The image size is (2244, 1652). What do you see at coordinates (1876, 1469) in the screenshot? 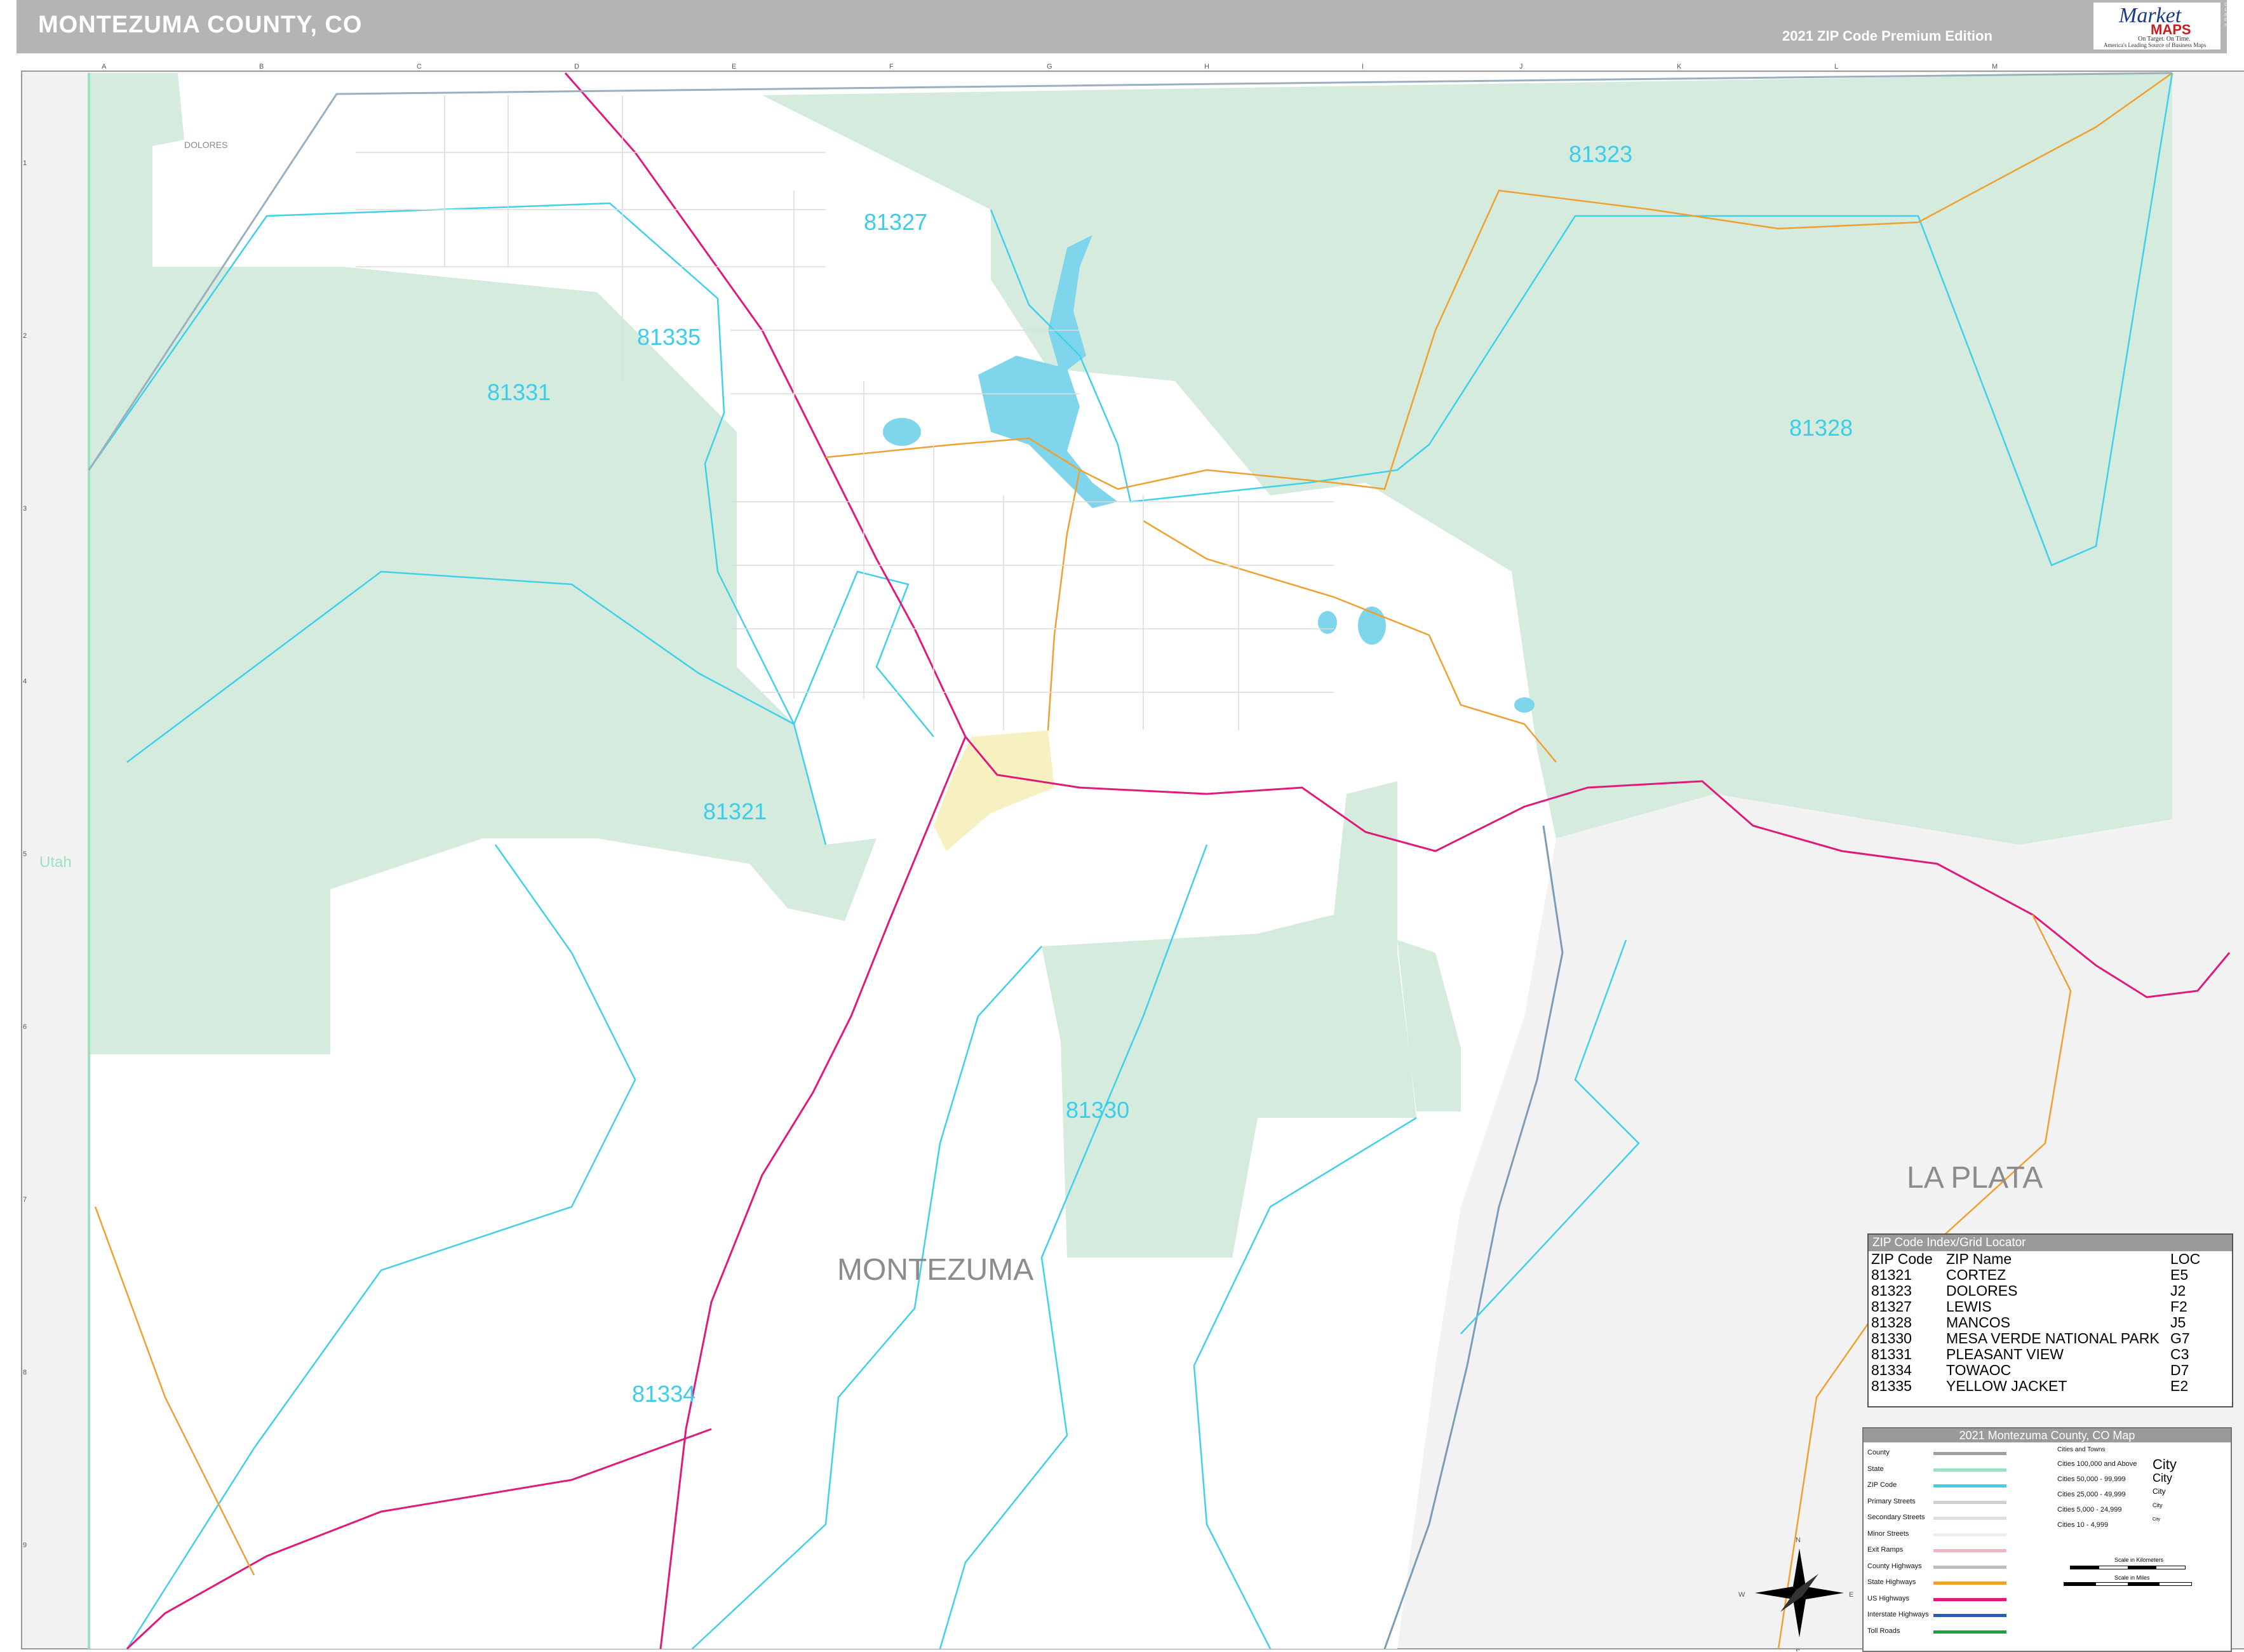
I see `legend-label: State` at bounding box center [1876, 1469].